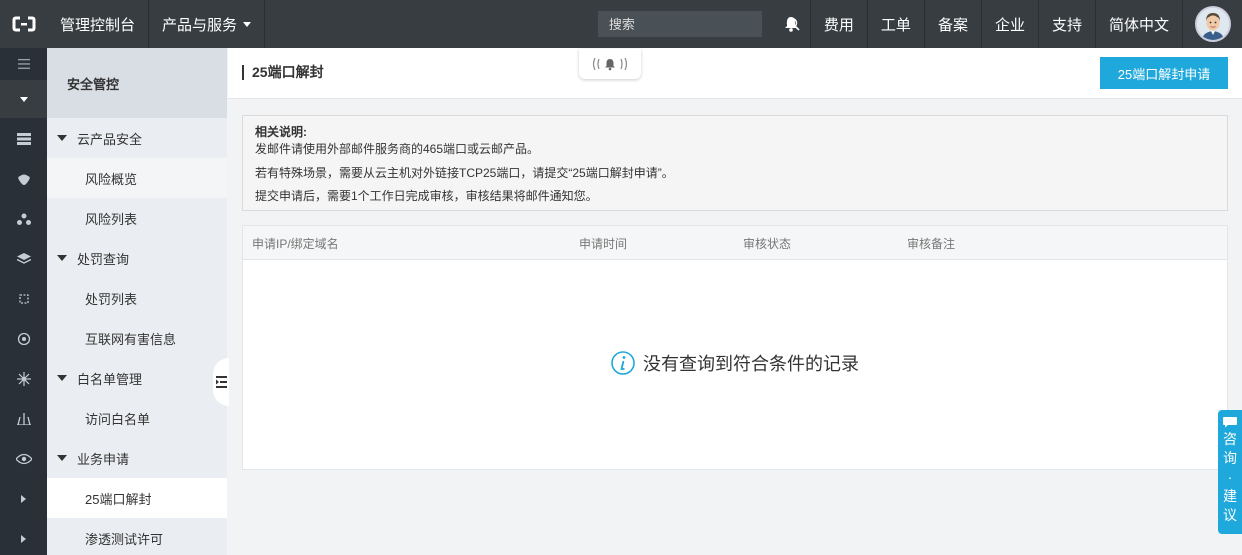 The width and height of the screenshot is (1242, 555). Describe the element at coordinates (137, 458) in the screenshot. I see `sidebar-group-business-apply: 业务申请` at that location.